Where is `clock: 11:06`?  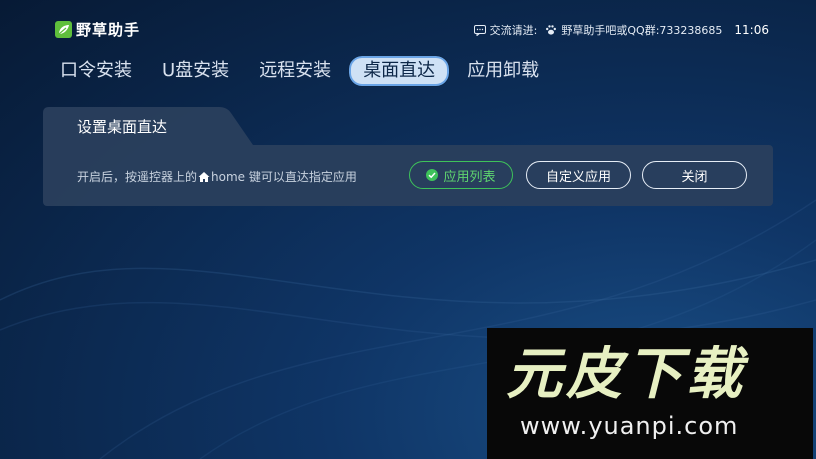 clock: 11:06 is located at coordinates (751, 30).